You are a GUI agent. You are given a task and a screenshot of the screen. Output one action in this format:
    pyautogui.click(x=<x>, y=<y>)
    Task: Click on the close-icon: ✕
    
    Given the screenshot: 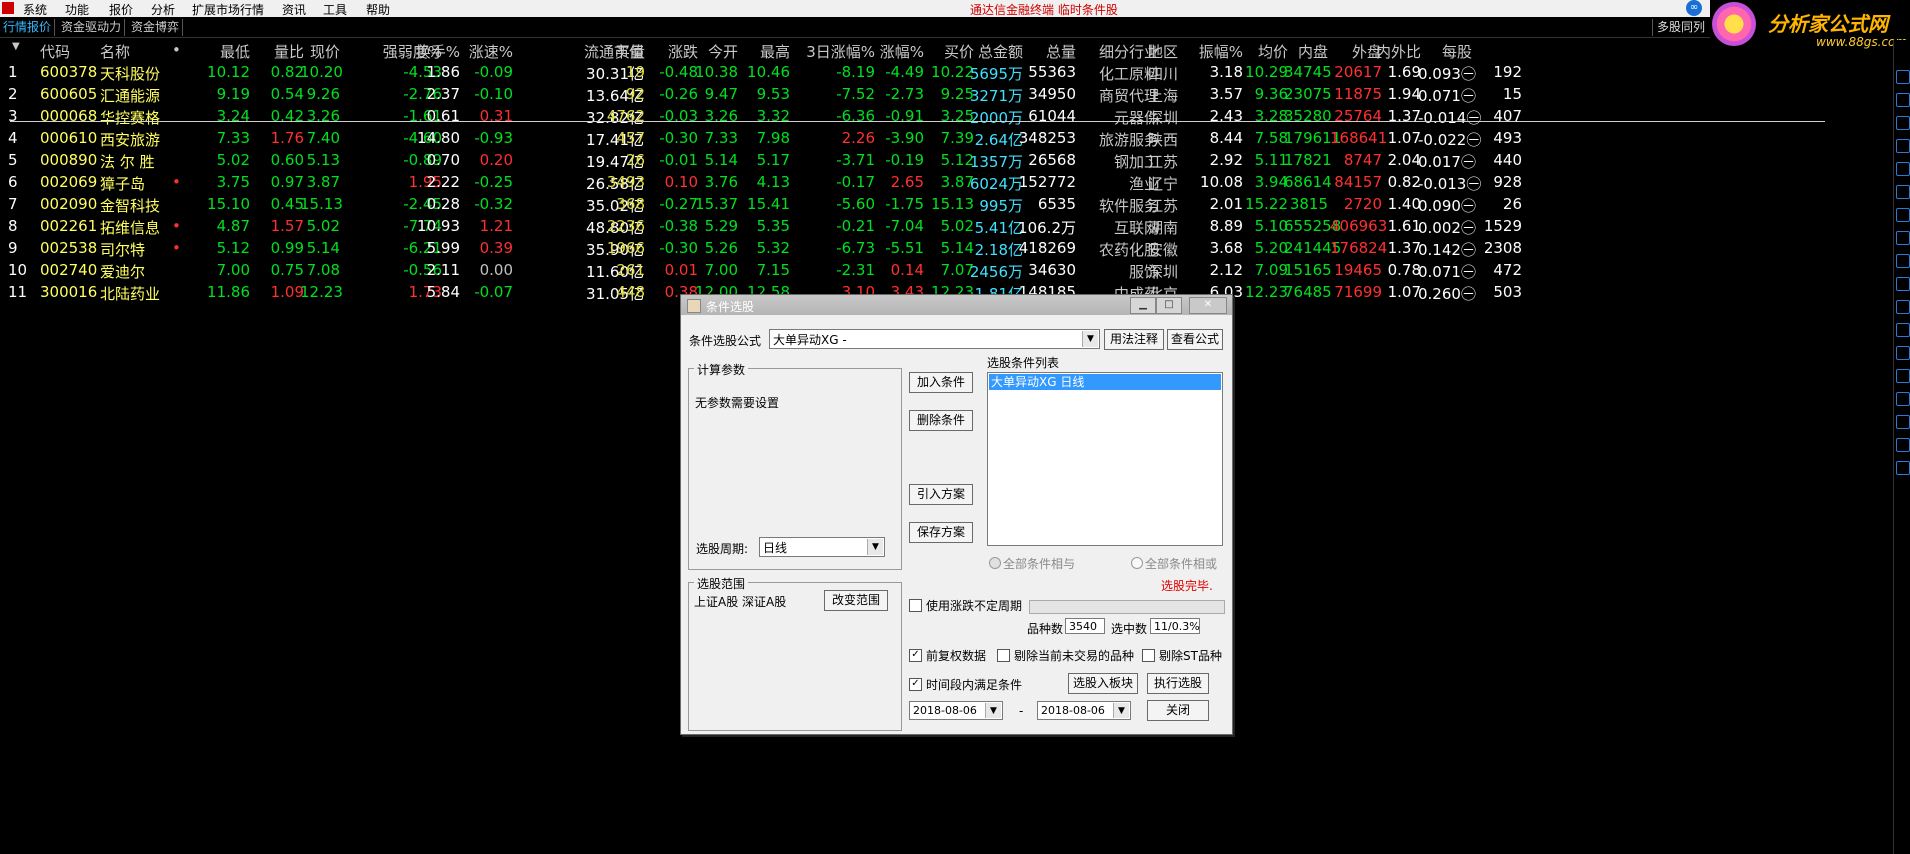 What is the action you would take?
    pyautogui.click(x=1208, y=305)
    